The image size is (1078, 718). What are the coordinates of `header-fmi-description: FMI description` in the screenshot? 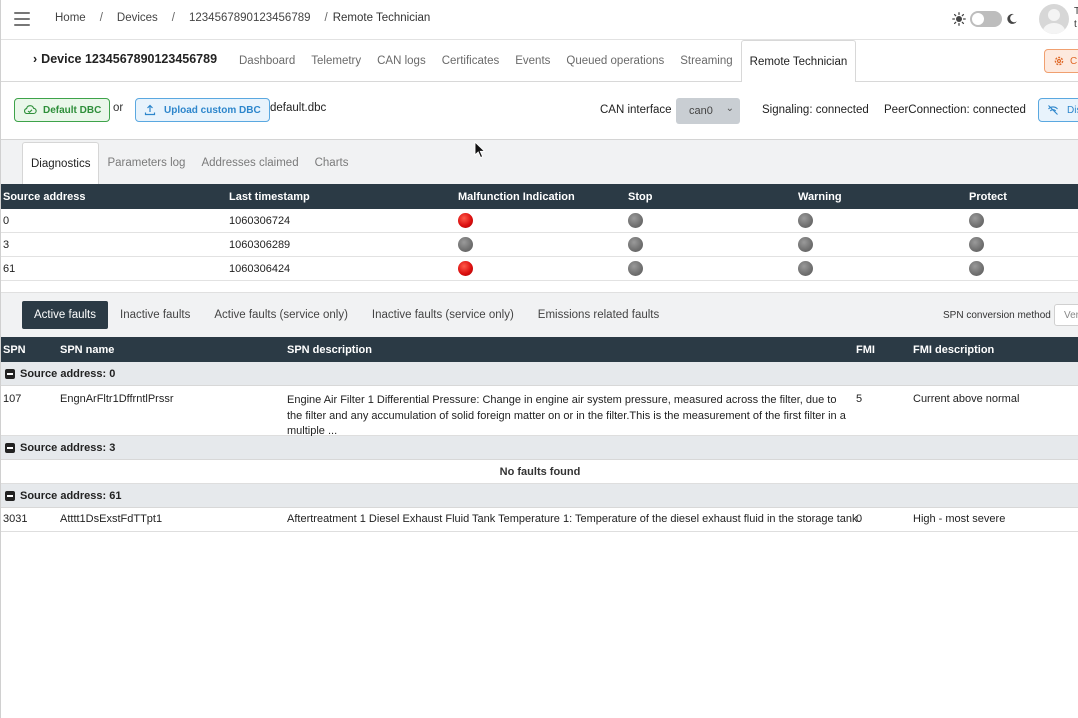 It's located at (953, 349).